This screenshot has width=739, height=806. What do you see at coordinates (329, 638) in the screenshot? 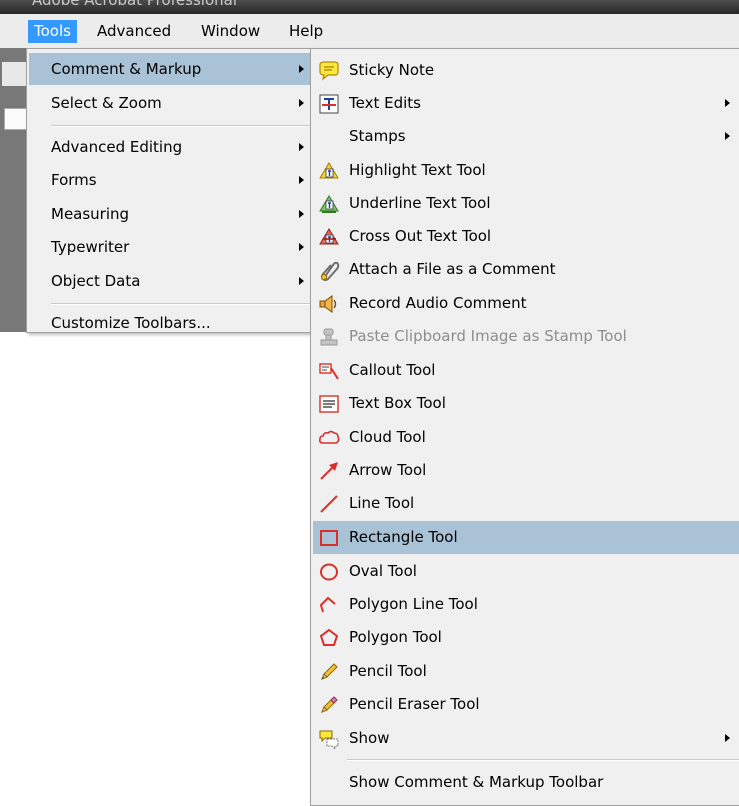
I see `polygon-icon` at bounding box center [329, 638].